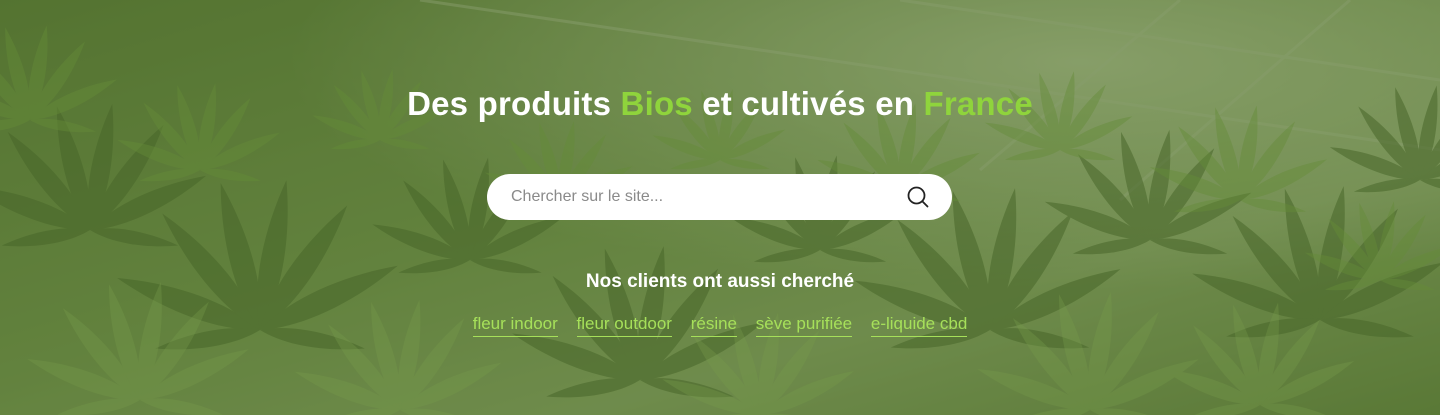  I want to click on suggestions-title: Nos clients ont aussi cherché, so click(720, 281).